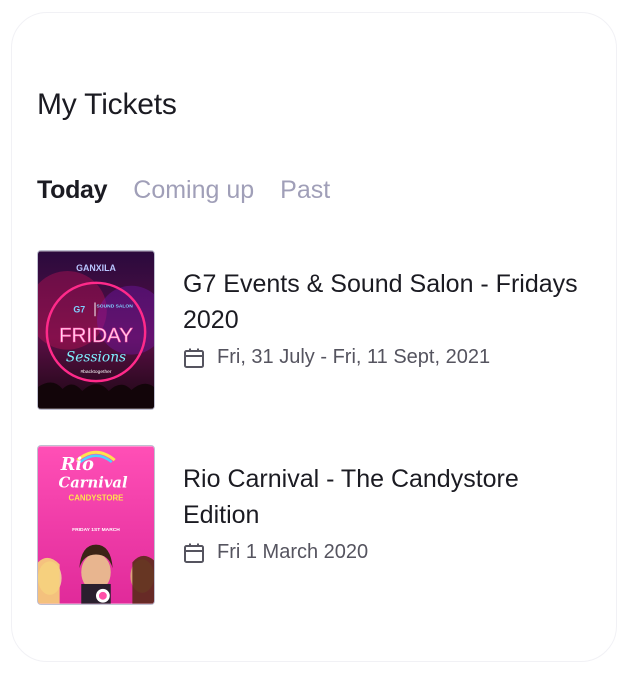 The image size is (640, 681). What do you see at coordinates (96, 530) in the screenshot?
I see `poster-date-line: FRIDAY 1ST MARCH` at bounding box center [96, 530].